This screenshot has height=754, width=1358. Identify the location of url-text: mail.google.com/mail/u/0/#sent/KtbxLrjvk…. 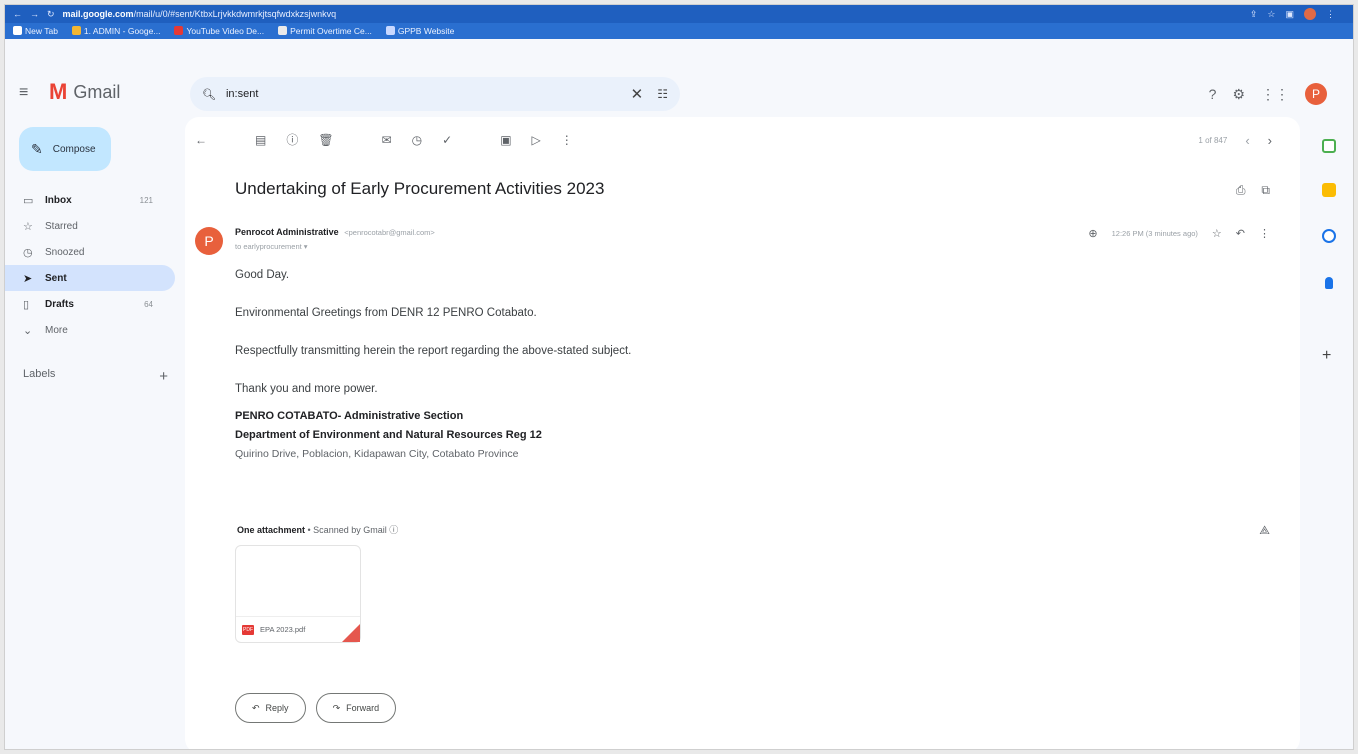
(200, 14).